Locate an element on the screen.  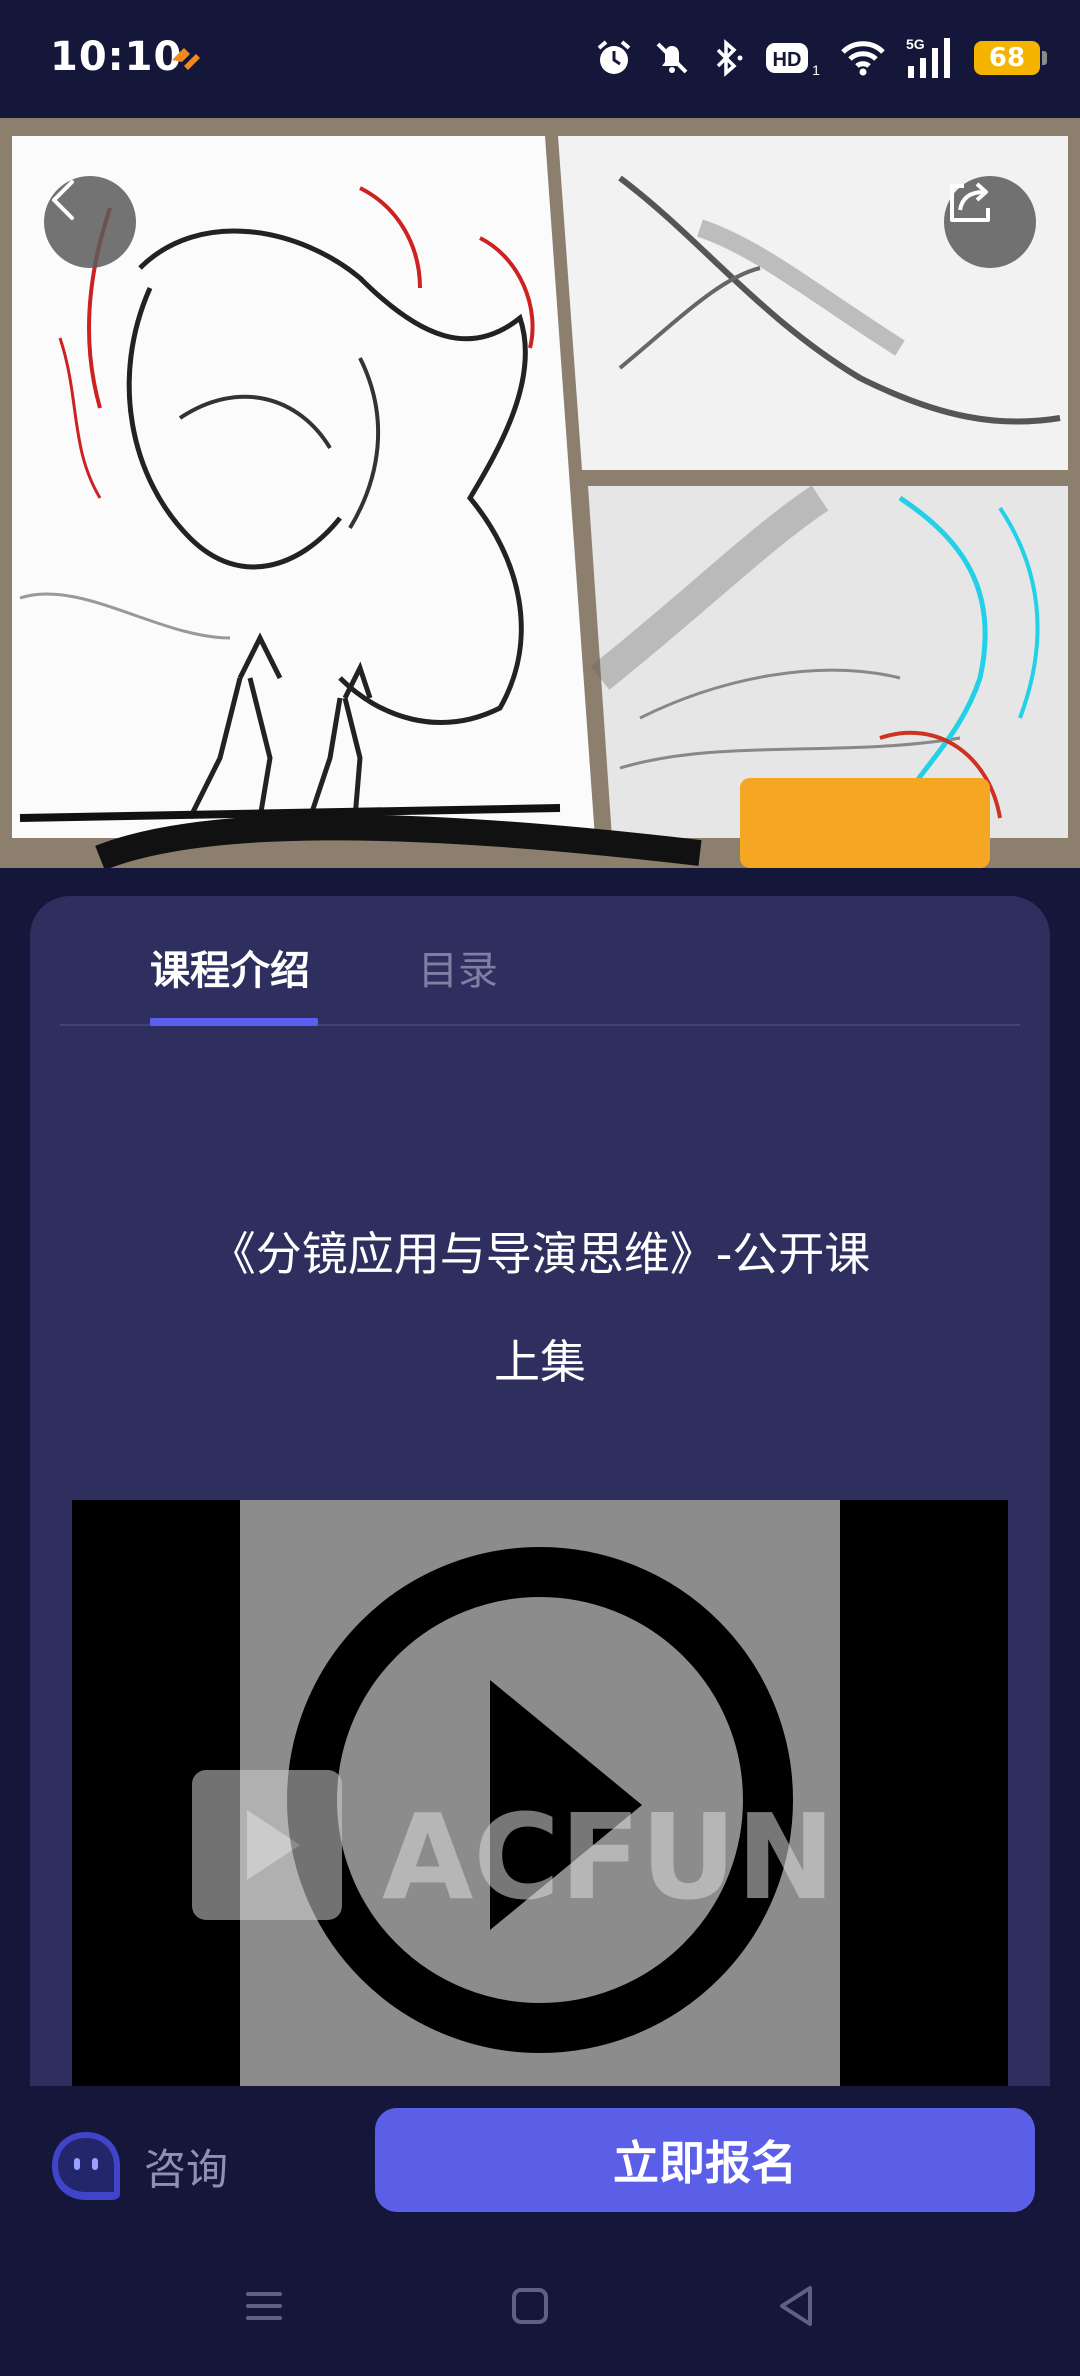
hd-voice-icon: HD 1 is located at coordinates (793, 60).